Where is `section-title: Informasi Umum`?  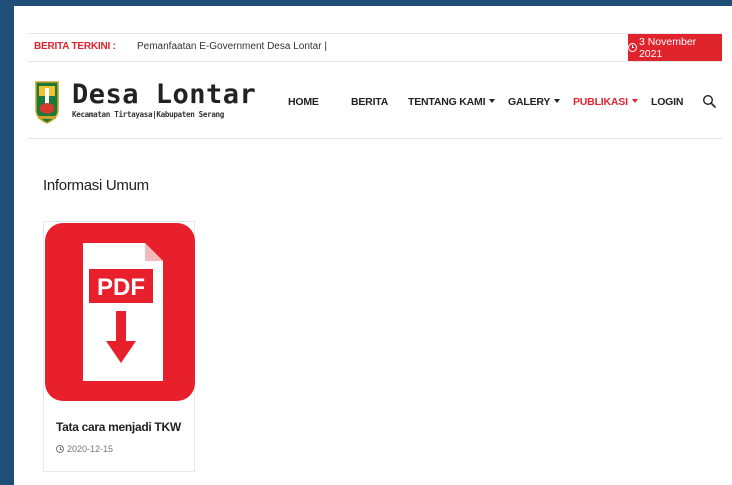 section-title: Informasi Umum is located at coordinates (96, 185).